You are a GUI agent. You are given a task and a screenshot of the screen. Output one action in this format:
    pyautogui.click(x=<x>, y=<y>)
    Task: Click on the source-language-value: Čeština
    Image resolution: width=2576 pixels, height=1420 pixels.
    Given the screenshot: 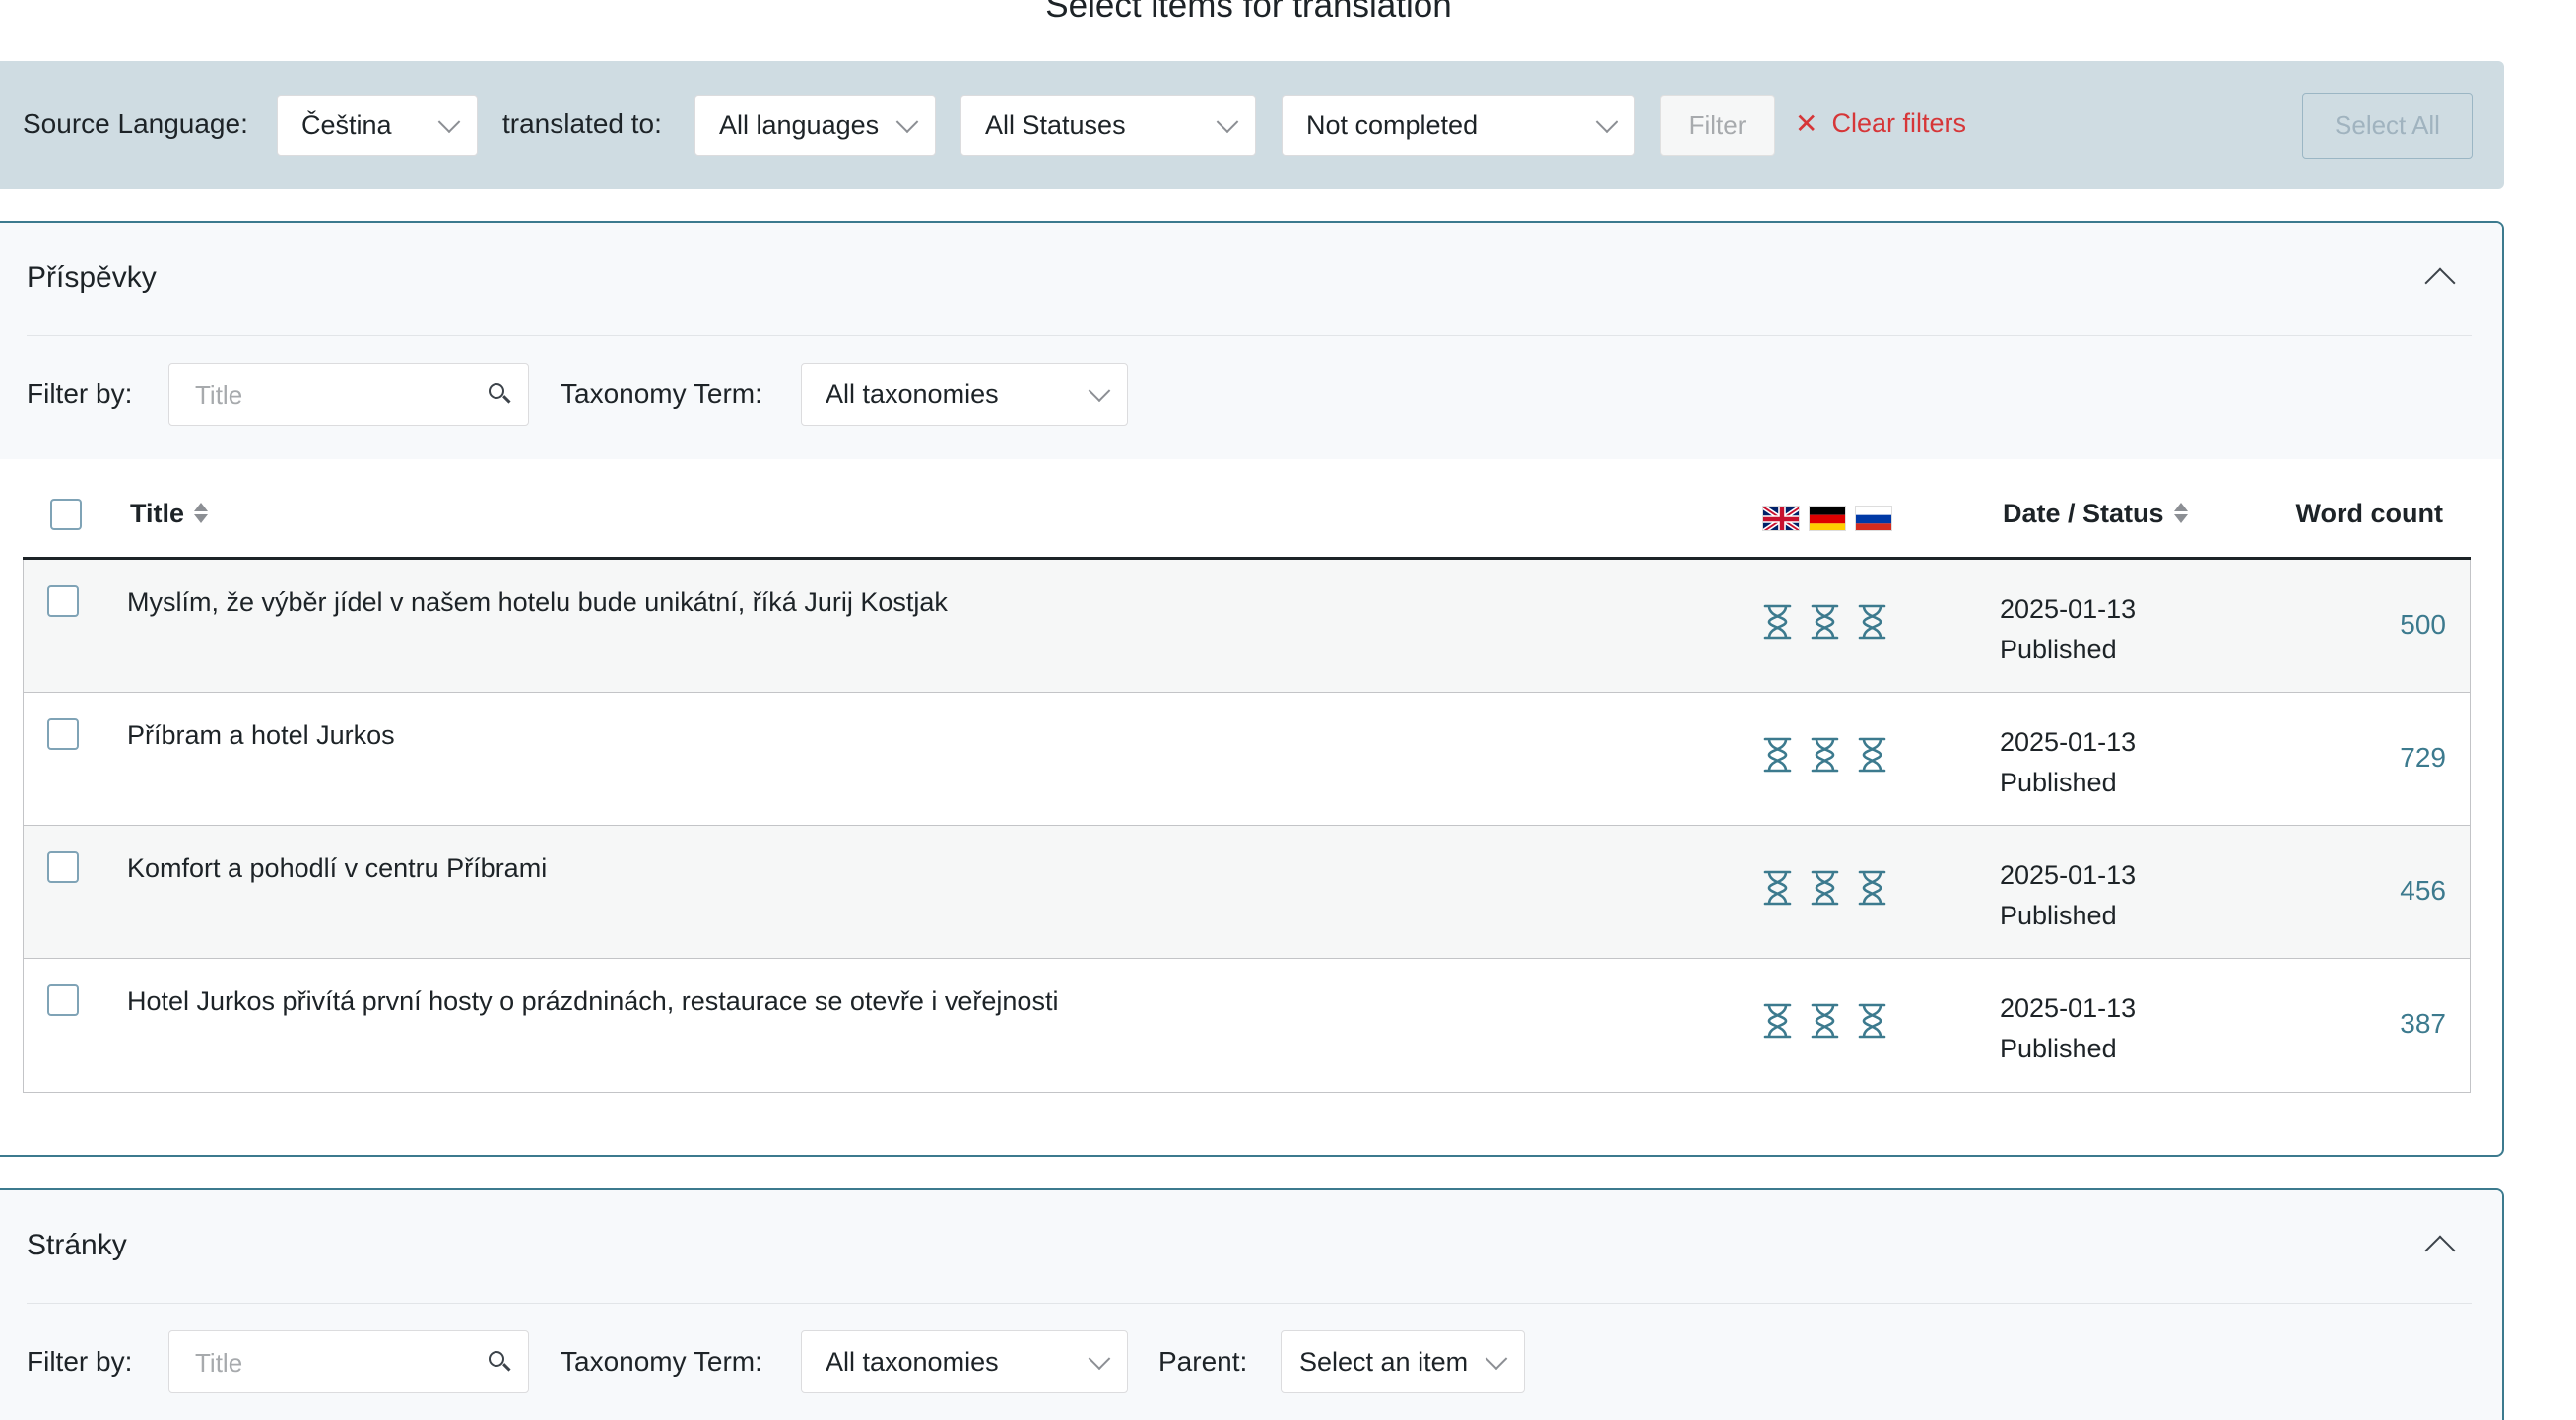 What is the action you would take?
    pyautogui.click(x=347, y=124)
    